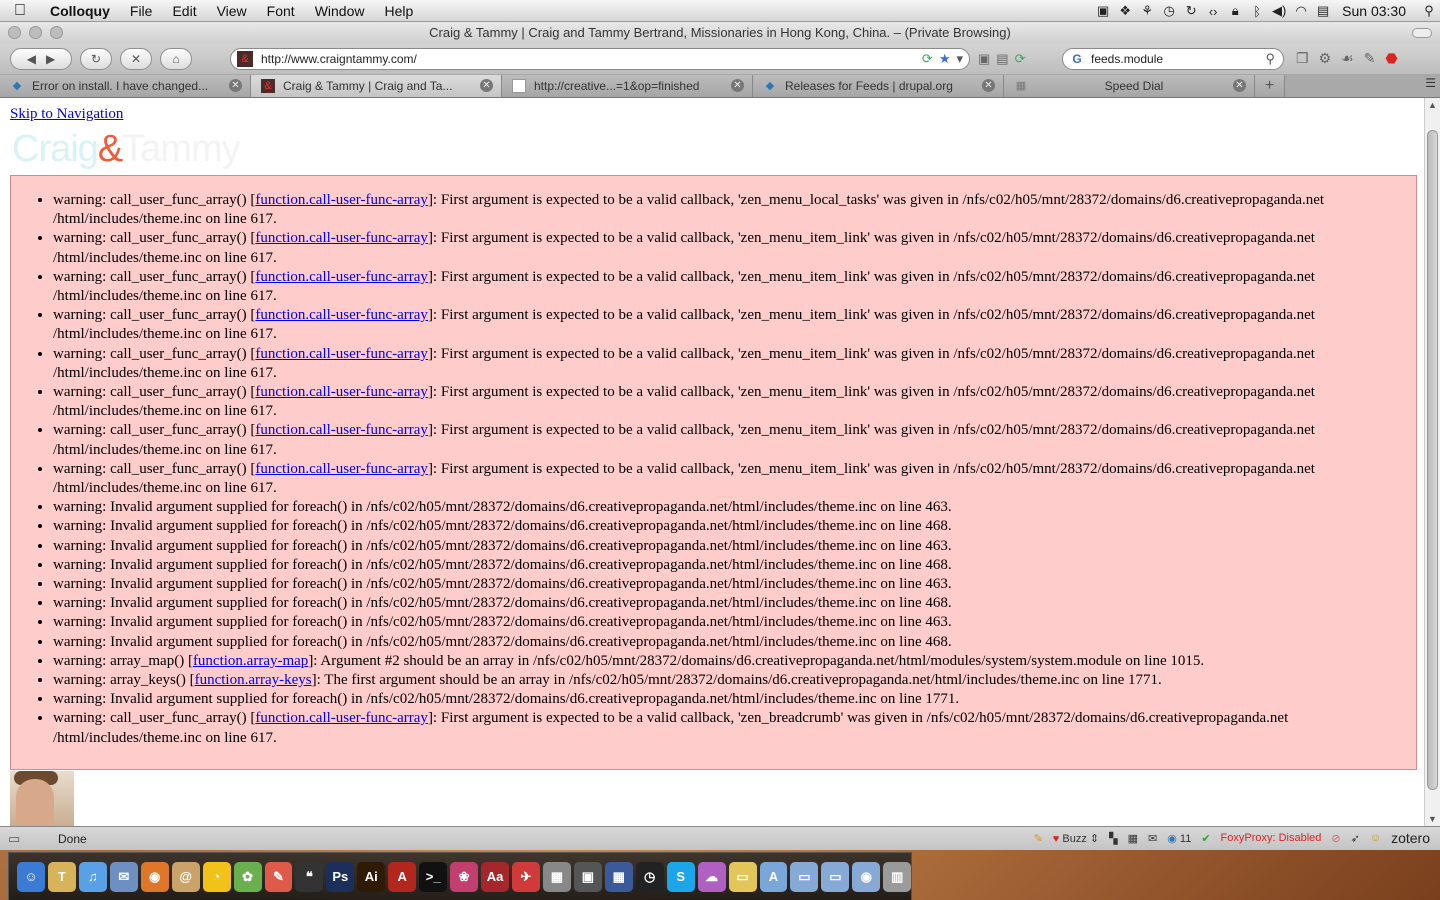  What do you see at coordinates (340, 876) in the screenshot?
I see `photoshop-icon: Ps` at bounding box center [340, 876].